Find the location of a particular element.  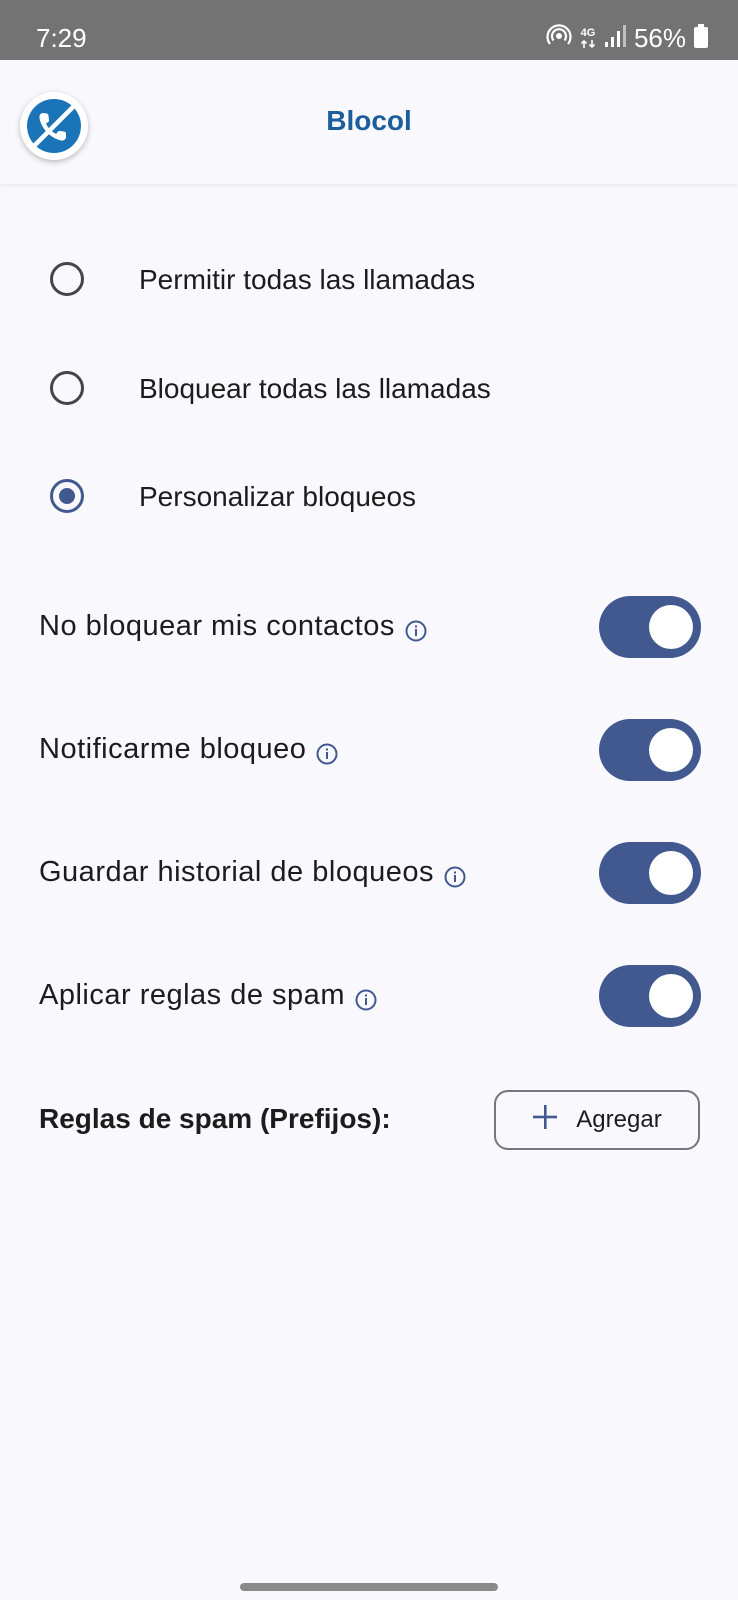

setting-no-block-contacts: No bloquear mis contactos is located at coordinates (369, 626).